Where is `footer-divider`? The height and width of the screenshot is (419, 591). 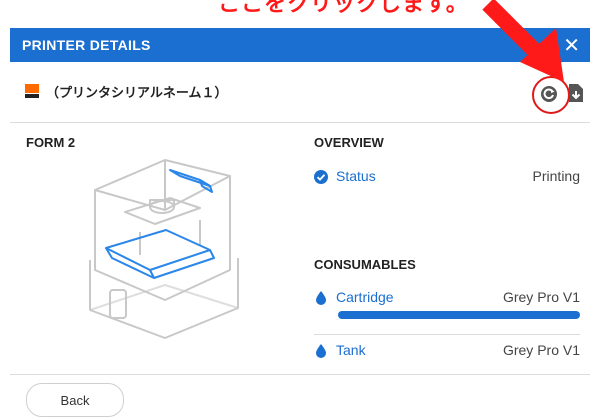 footer-divider is located at coordinates (300, 374).